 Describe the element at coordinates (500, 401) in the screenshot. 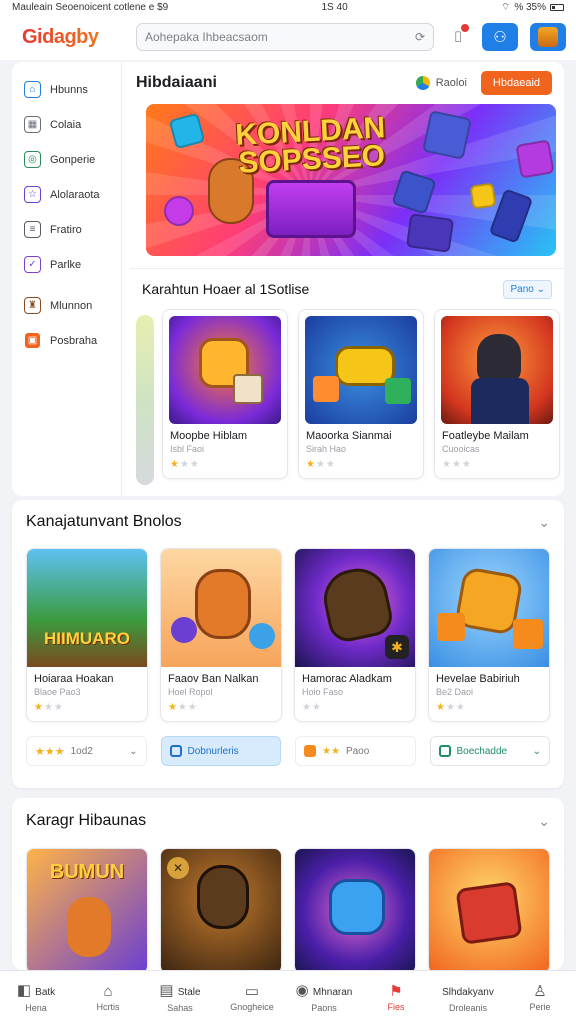

I see `suit-icon` at that location.